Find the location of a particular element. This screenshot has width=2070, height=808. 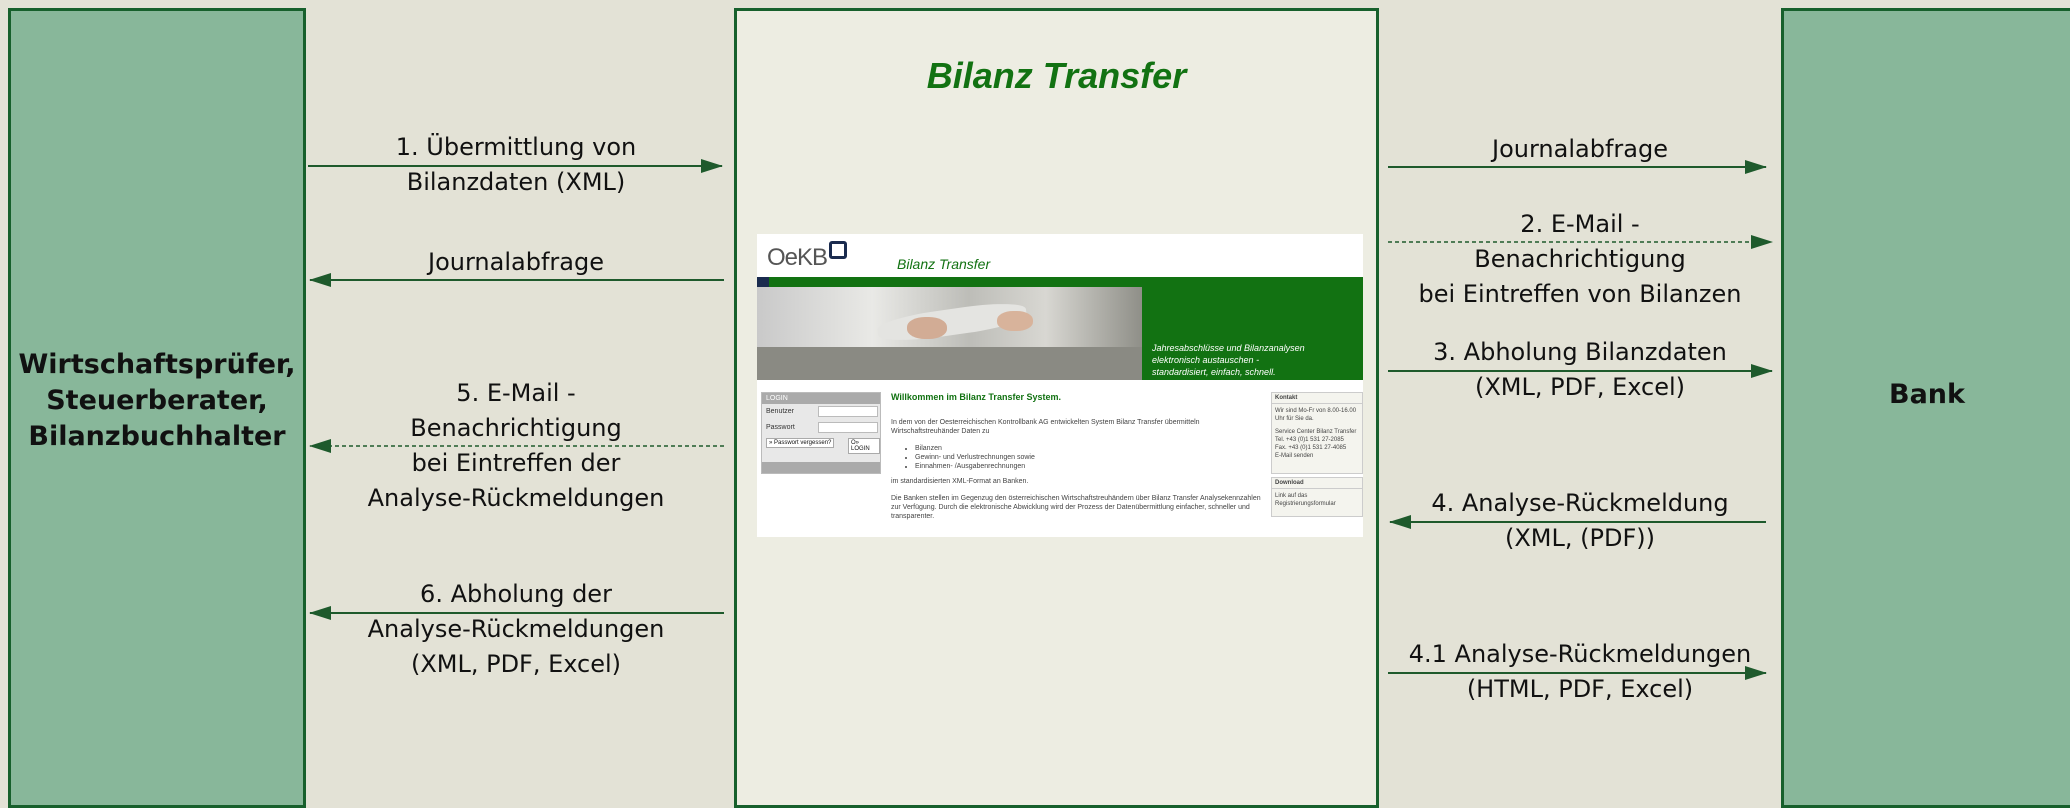

flow-label-line: Bilanzdaten (XML) is located at coordinates (516, 182).